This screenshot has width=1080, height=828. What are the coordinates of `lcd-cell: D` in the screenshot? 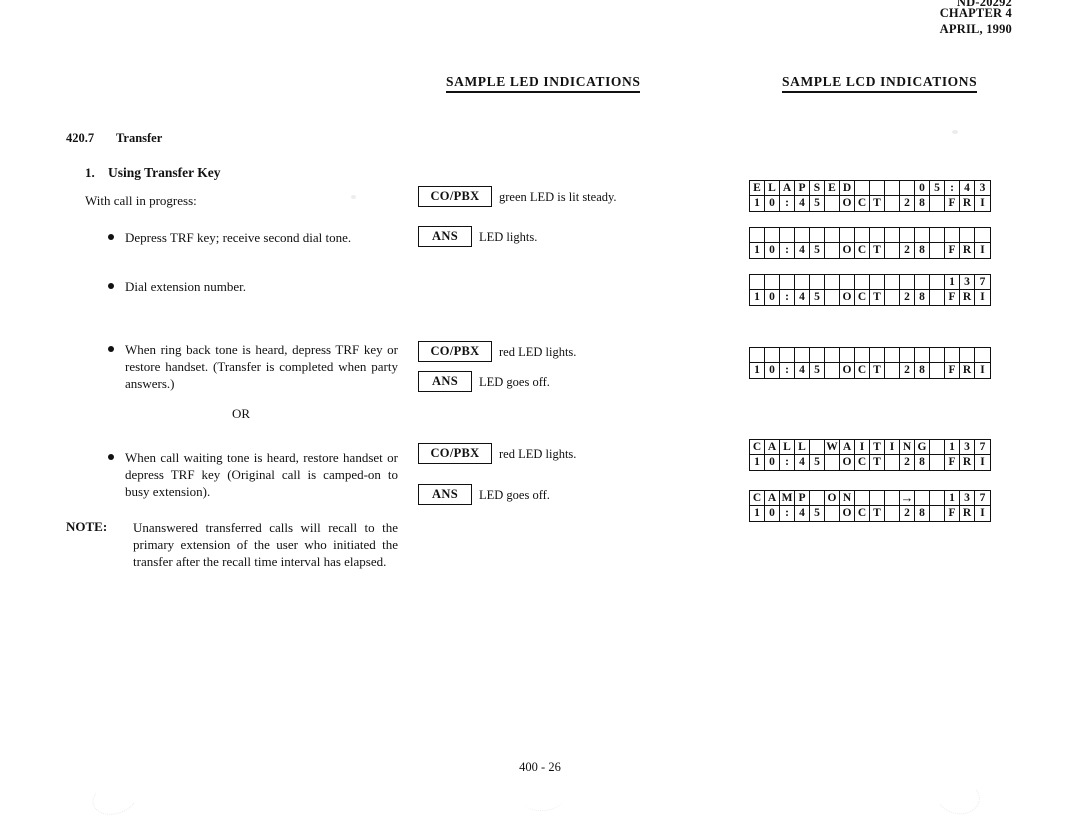 It's located at (847, 188).